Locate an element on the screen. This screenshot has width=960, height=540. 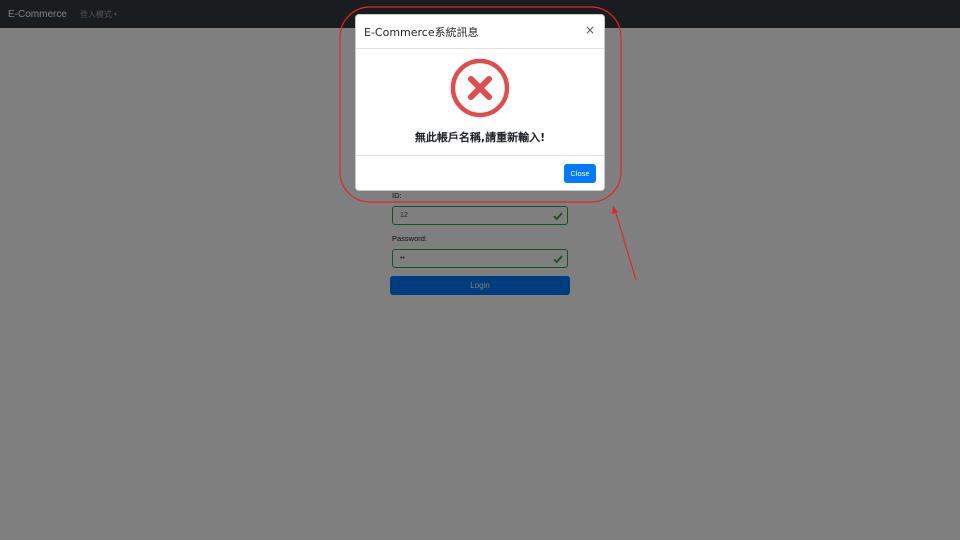
system-message-modal: E-Commerce系統訊息 × 無此帳戶名稱,請重新輸入! Close is located at coordinates (480, 102).